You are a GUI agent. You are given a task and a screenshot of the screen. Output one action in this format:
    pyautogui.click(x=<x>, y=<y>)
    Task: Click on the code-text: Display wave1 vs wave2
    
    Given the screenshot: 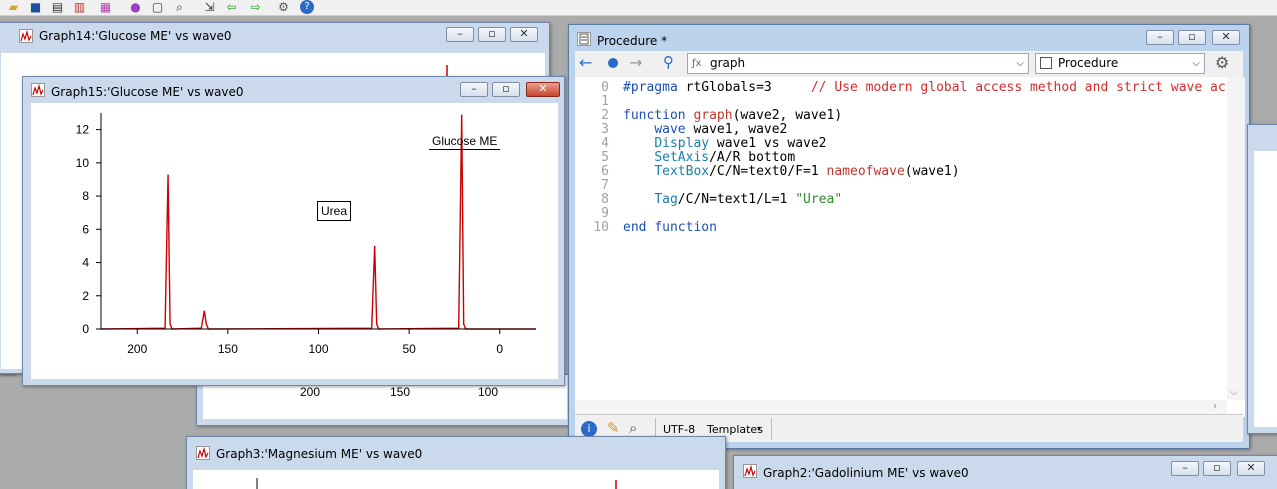 What is the action you would take?
    pyautogui.click(x=740, y=143)
    